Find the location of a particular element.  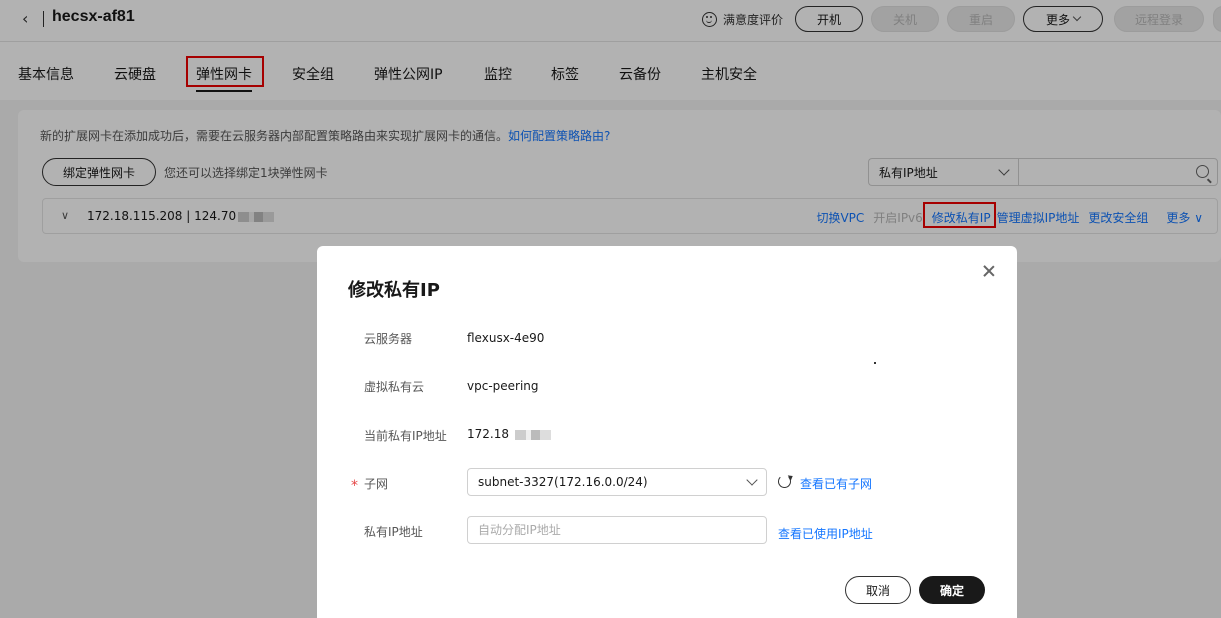

current-ip-text: 172.18 is located at coordinates (488, 434).